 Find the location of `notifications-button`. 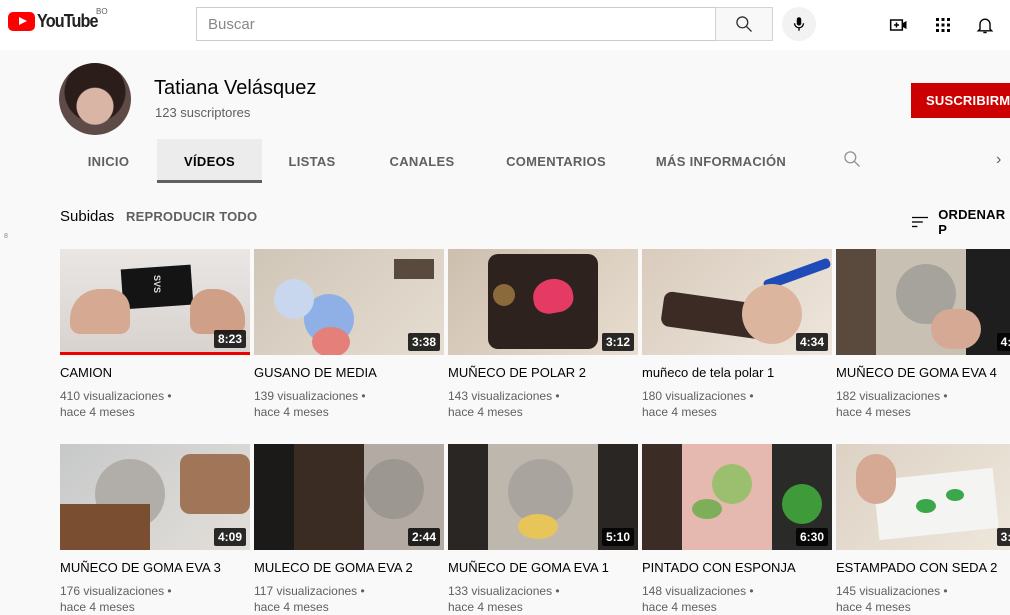

notifications-button is located at coordinates (985, 25).